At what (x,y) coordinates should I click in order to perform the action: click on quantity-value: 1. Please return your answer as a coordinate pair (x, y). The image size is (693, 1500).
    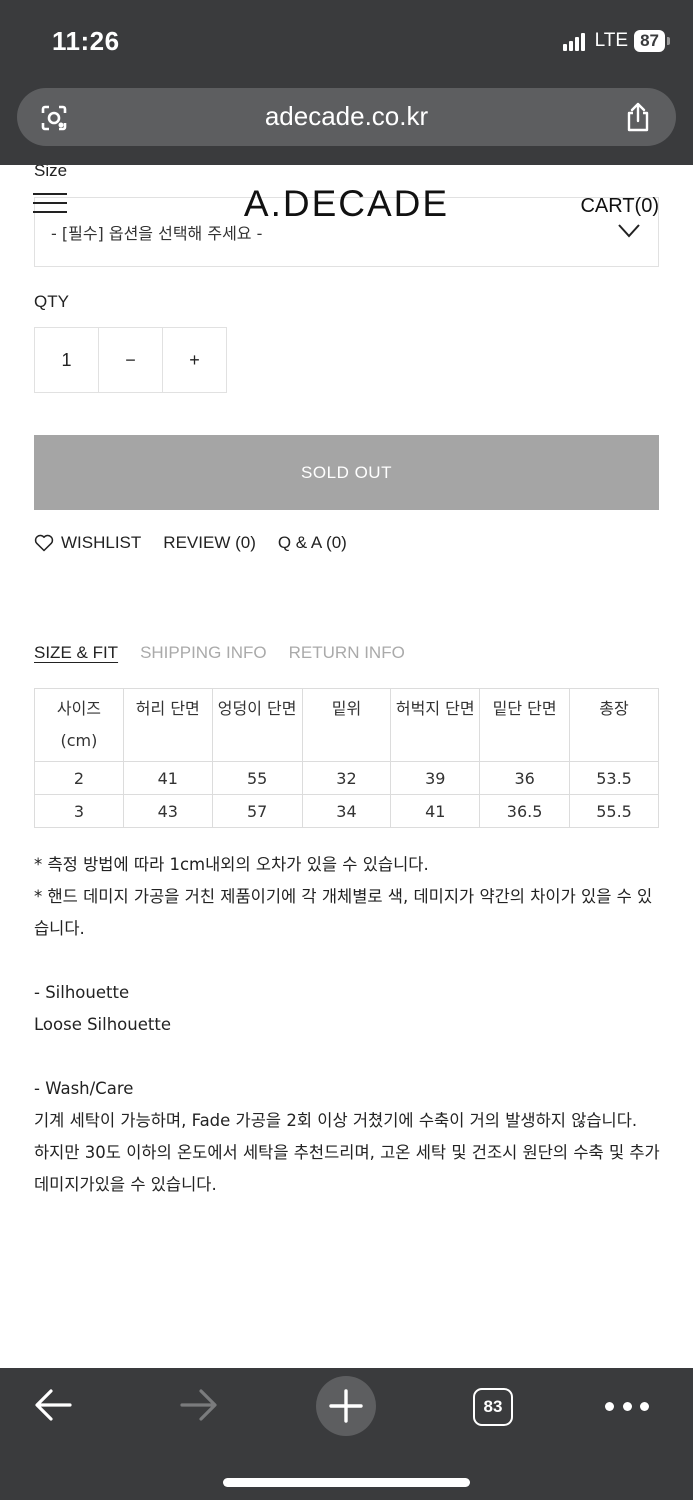
    Looking at the image, I should click on (66, 360).